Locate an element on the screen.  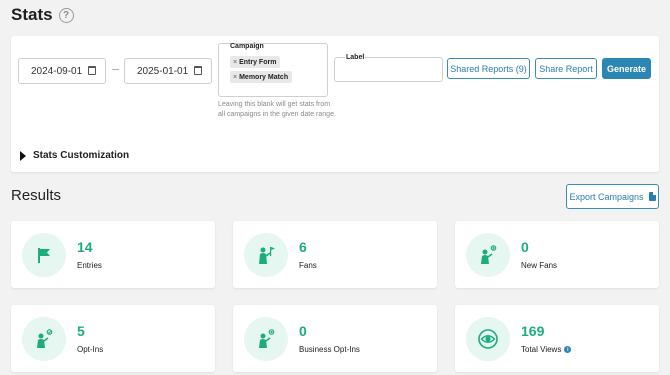
stat-value: 5 is located at coordinates (81, 331).